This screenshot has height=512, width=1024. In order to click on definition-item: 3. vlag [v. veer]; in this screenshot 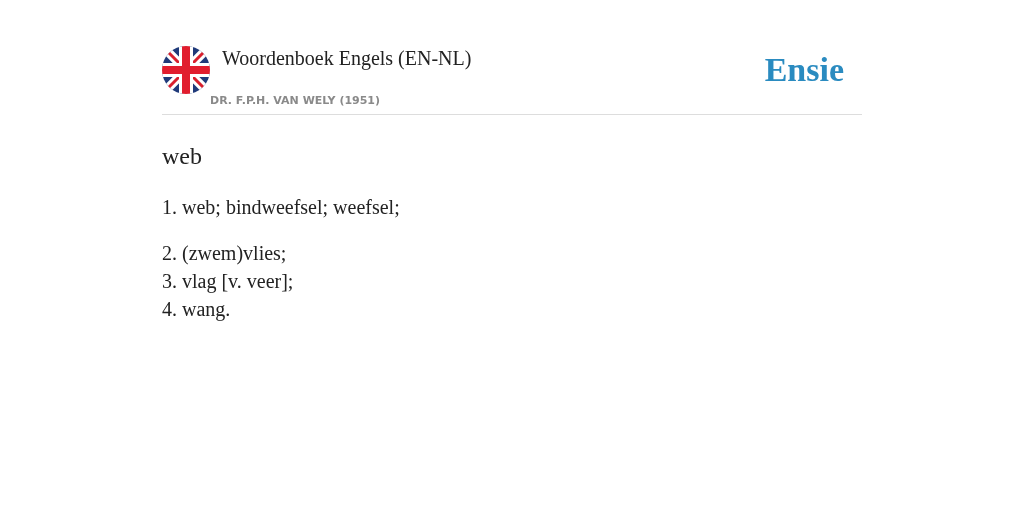, I will do `click(228, 282)`.